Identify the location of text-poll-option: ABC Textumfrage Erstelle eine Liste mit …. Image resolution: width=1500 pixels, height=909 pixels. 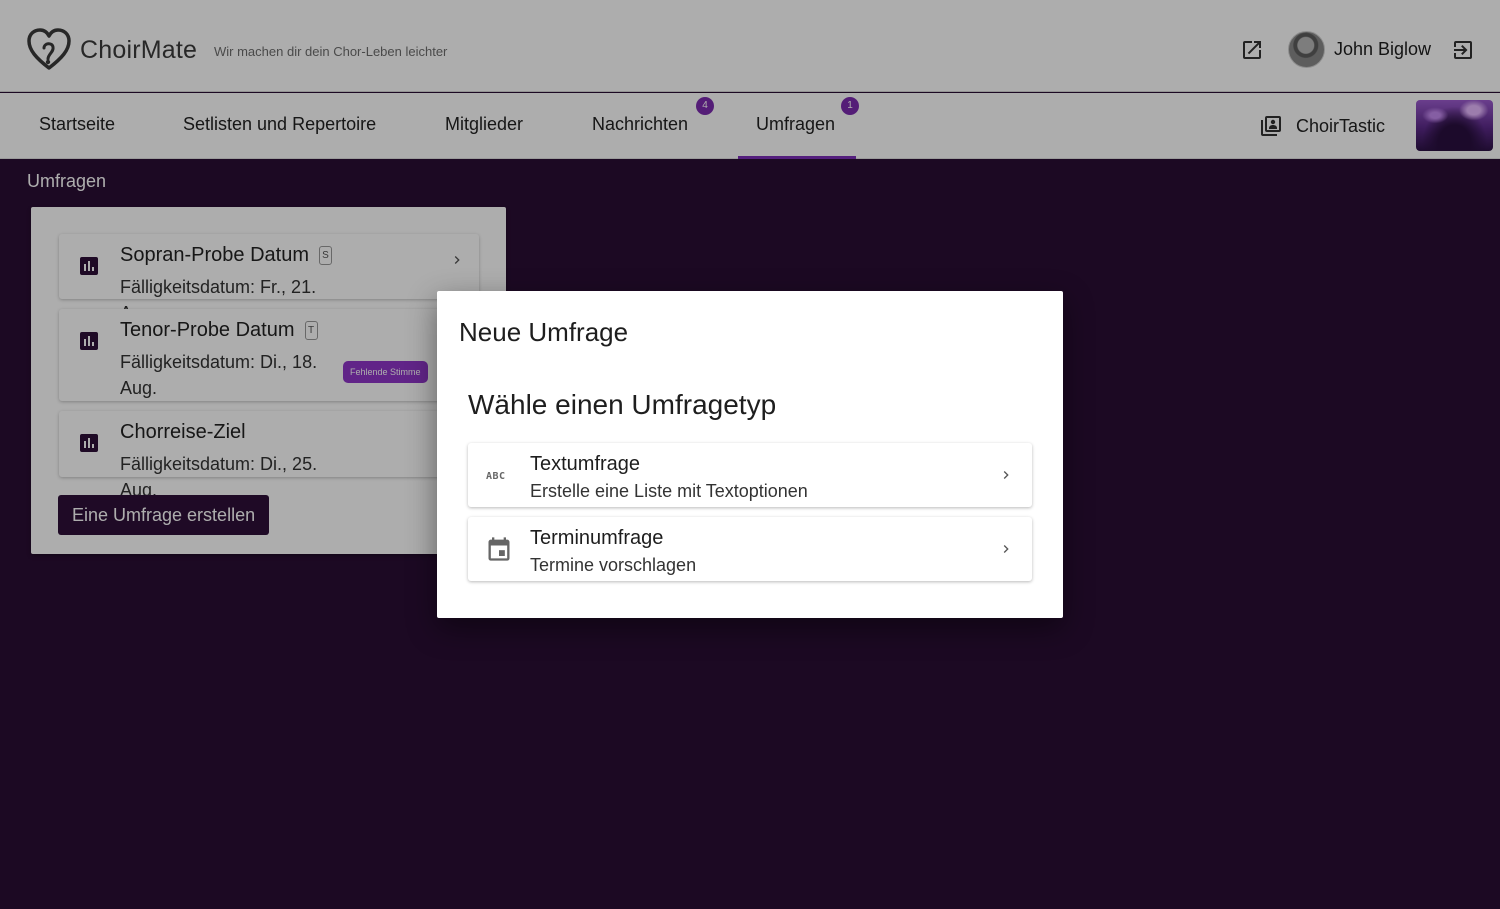
(750, 475).